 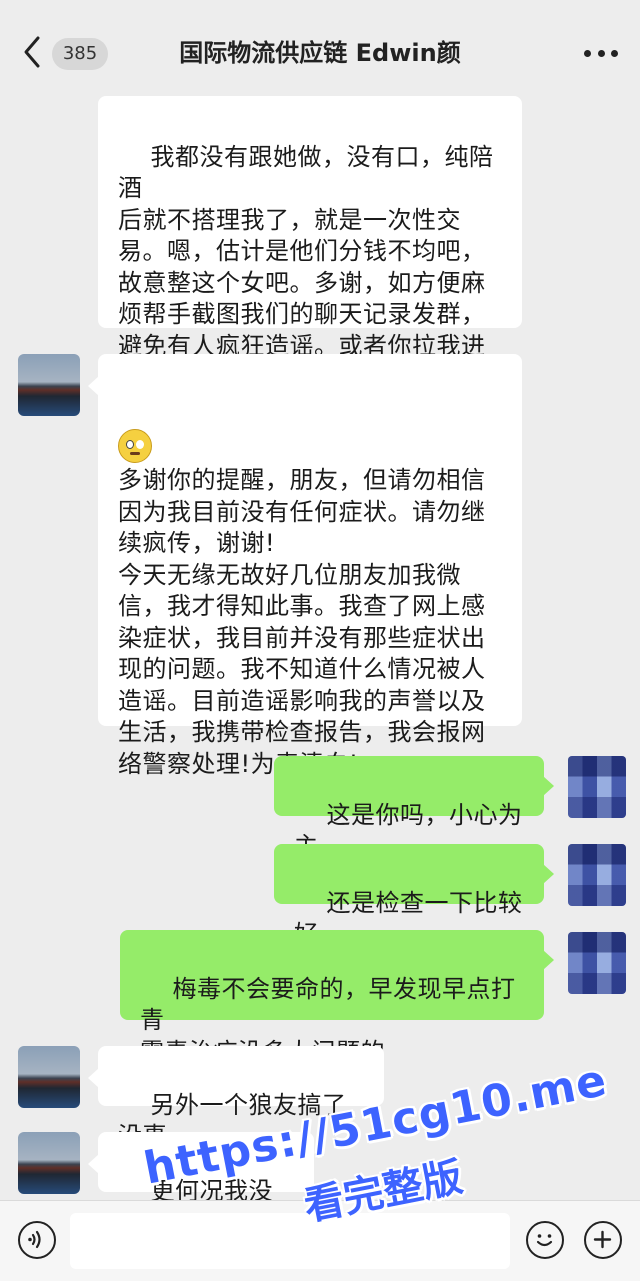 I want to click on plus-more-icon, so click(x=603, y=1240).